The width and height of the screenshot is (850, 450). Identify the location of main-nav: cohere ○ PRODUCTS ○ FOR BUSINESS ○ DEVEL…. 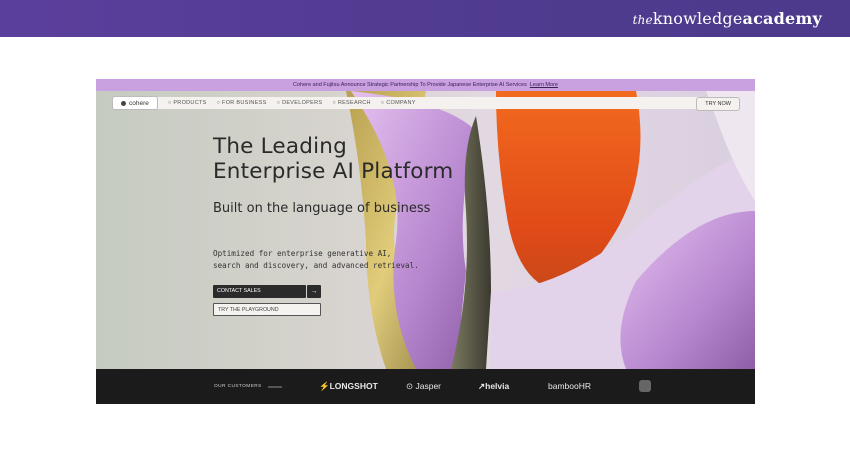
(426, 103).